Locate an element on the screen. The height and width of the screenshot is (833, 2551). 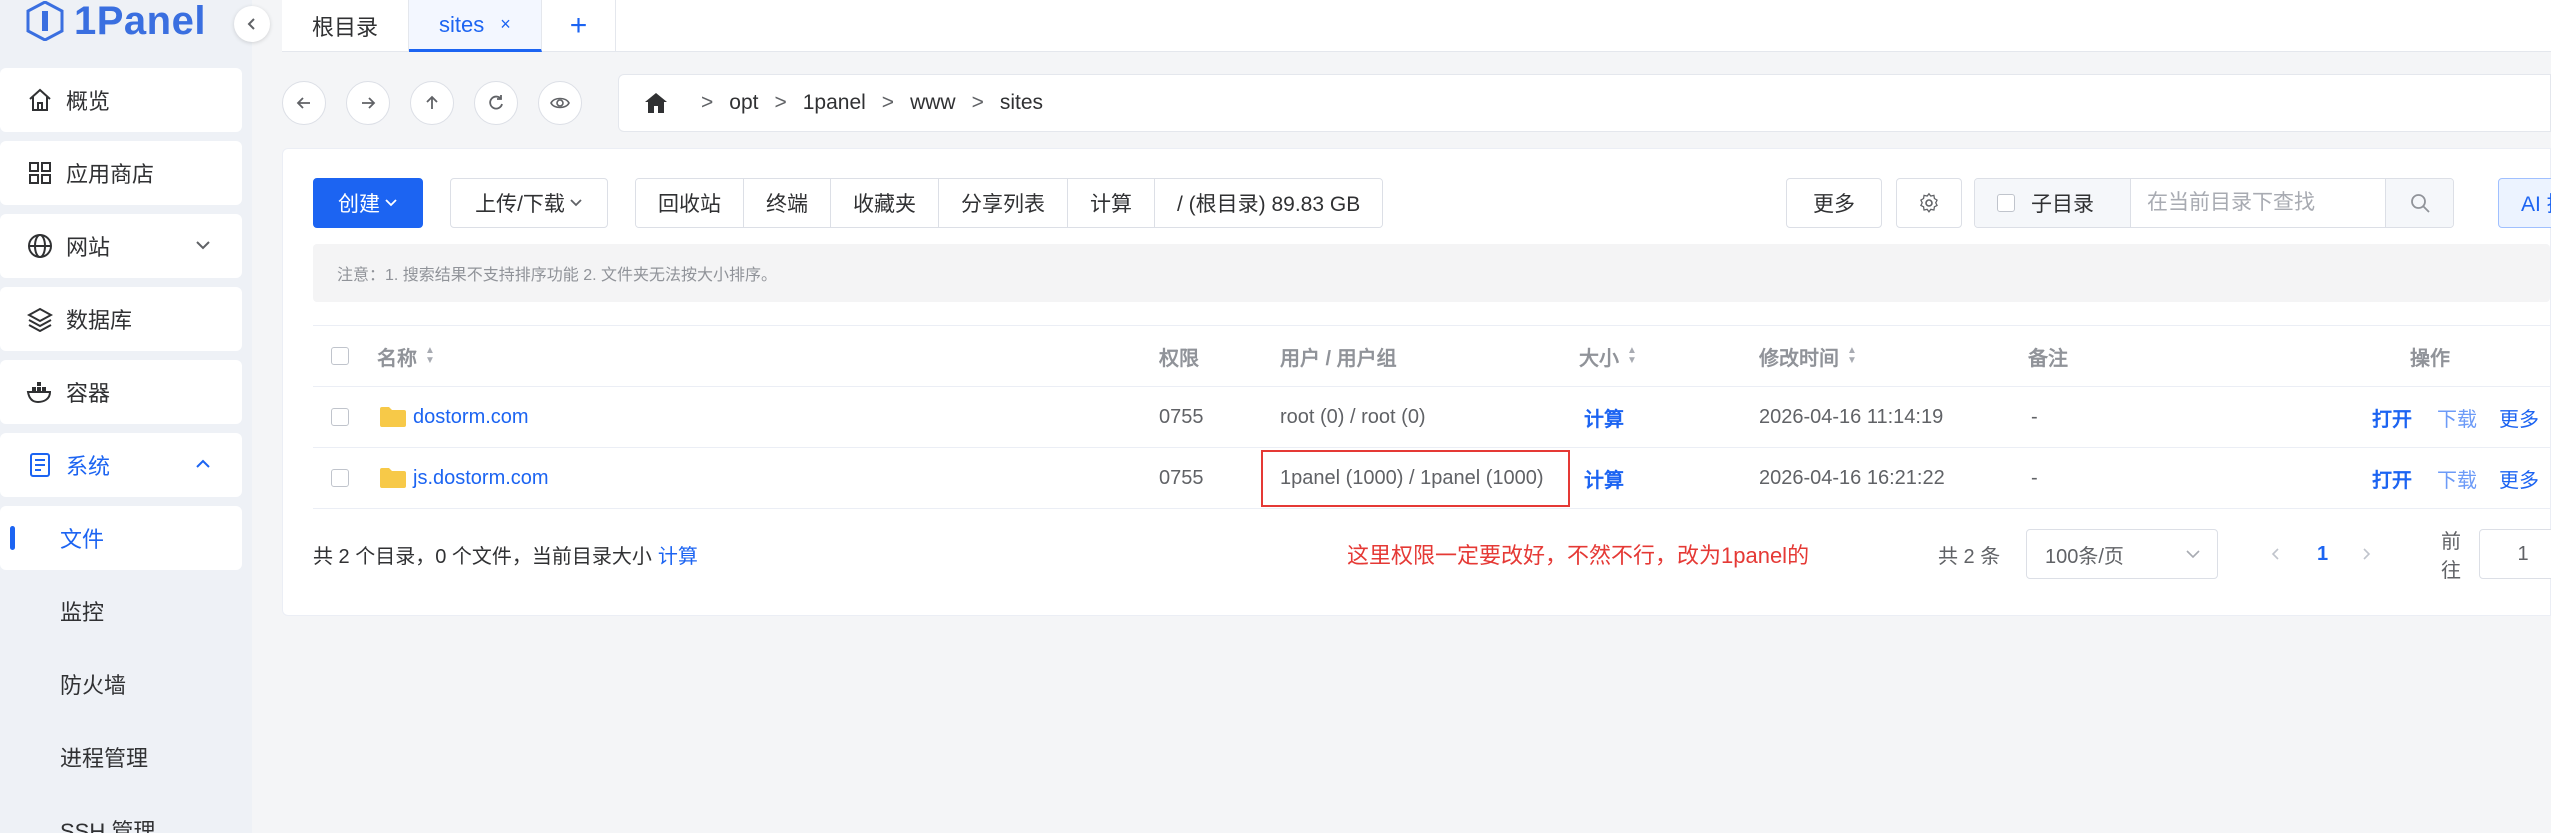
recycle-bin-button: 回收站 is located at coordinates (690, 203).